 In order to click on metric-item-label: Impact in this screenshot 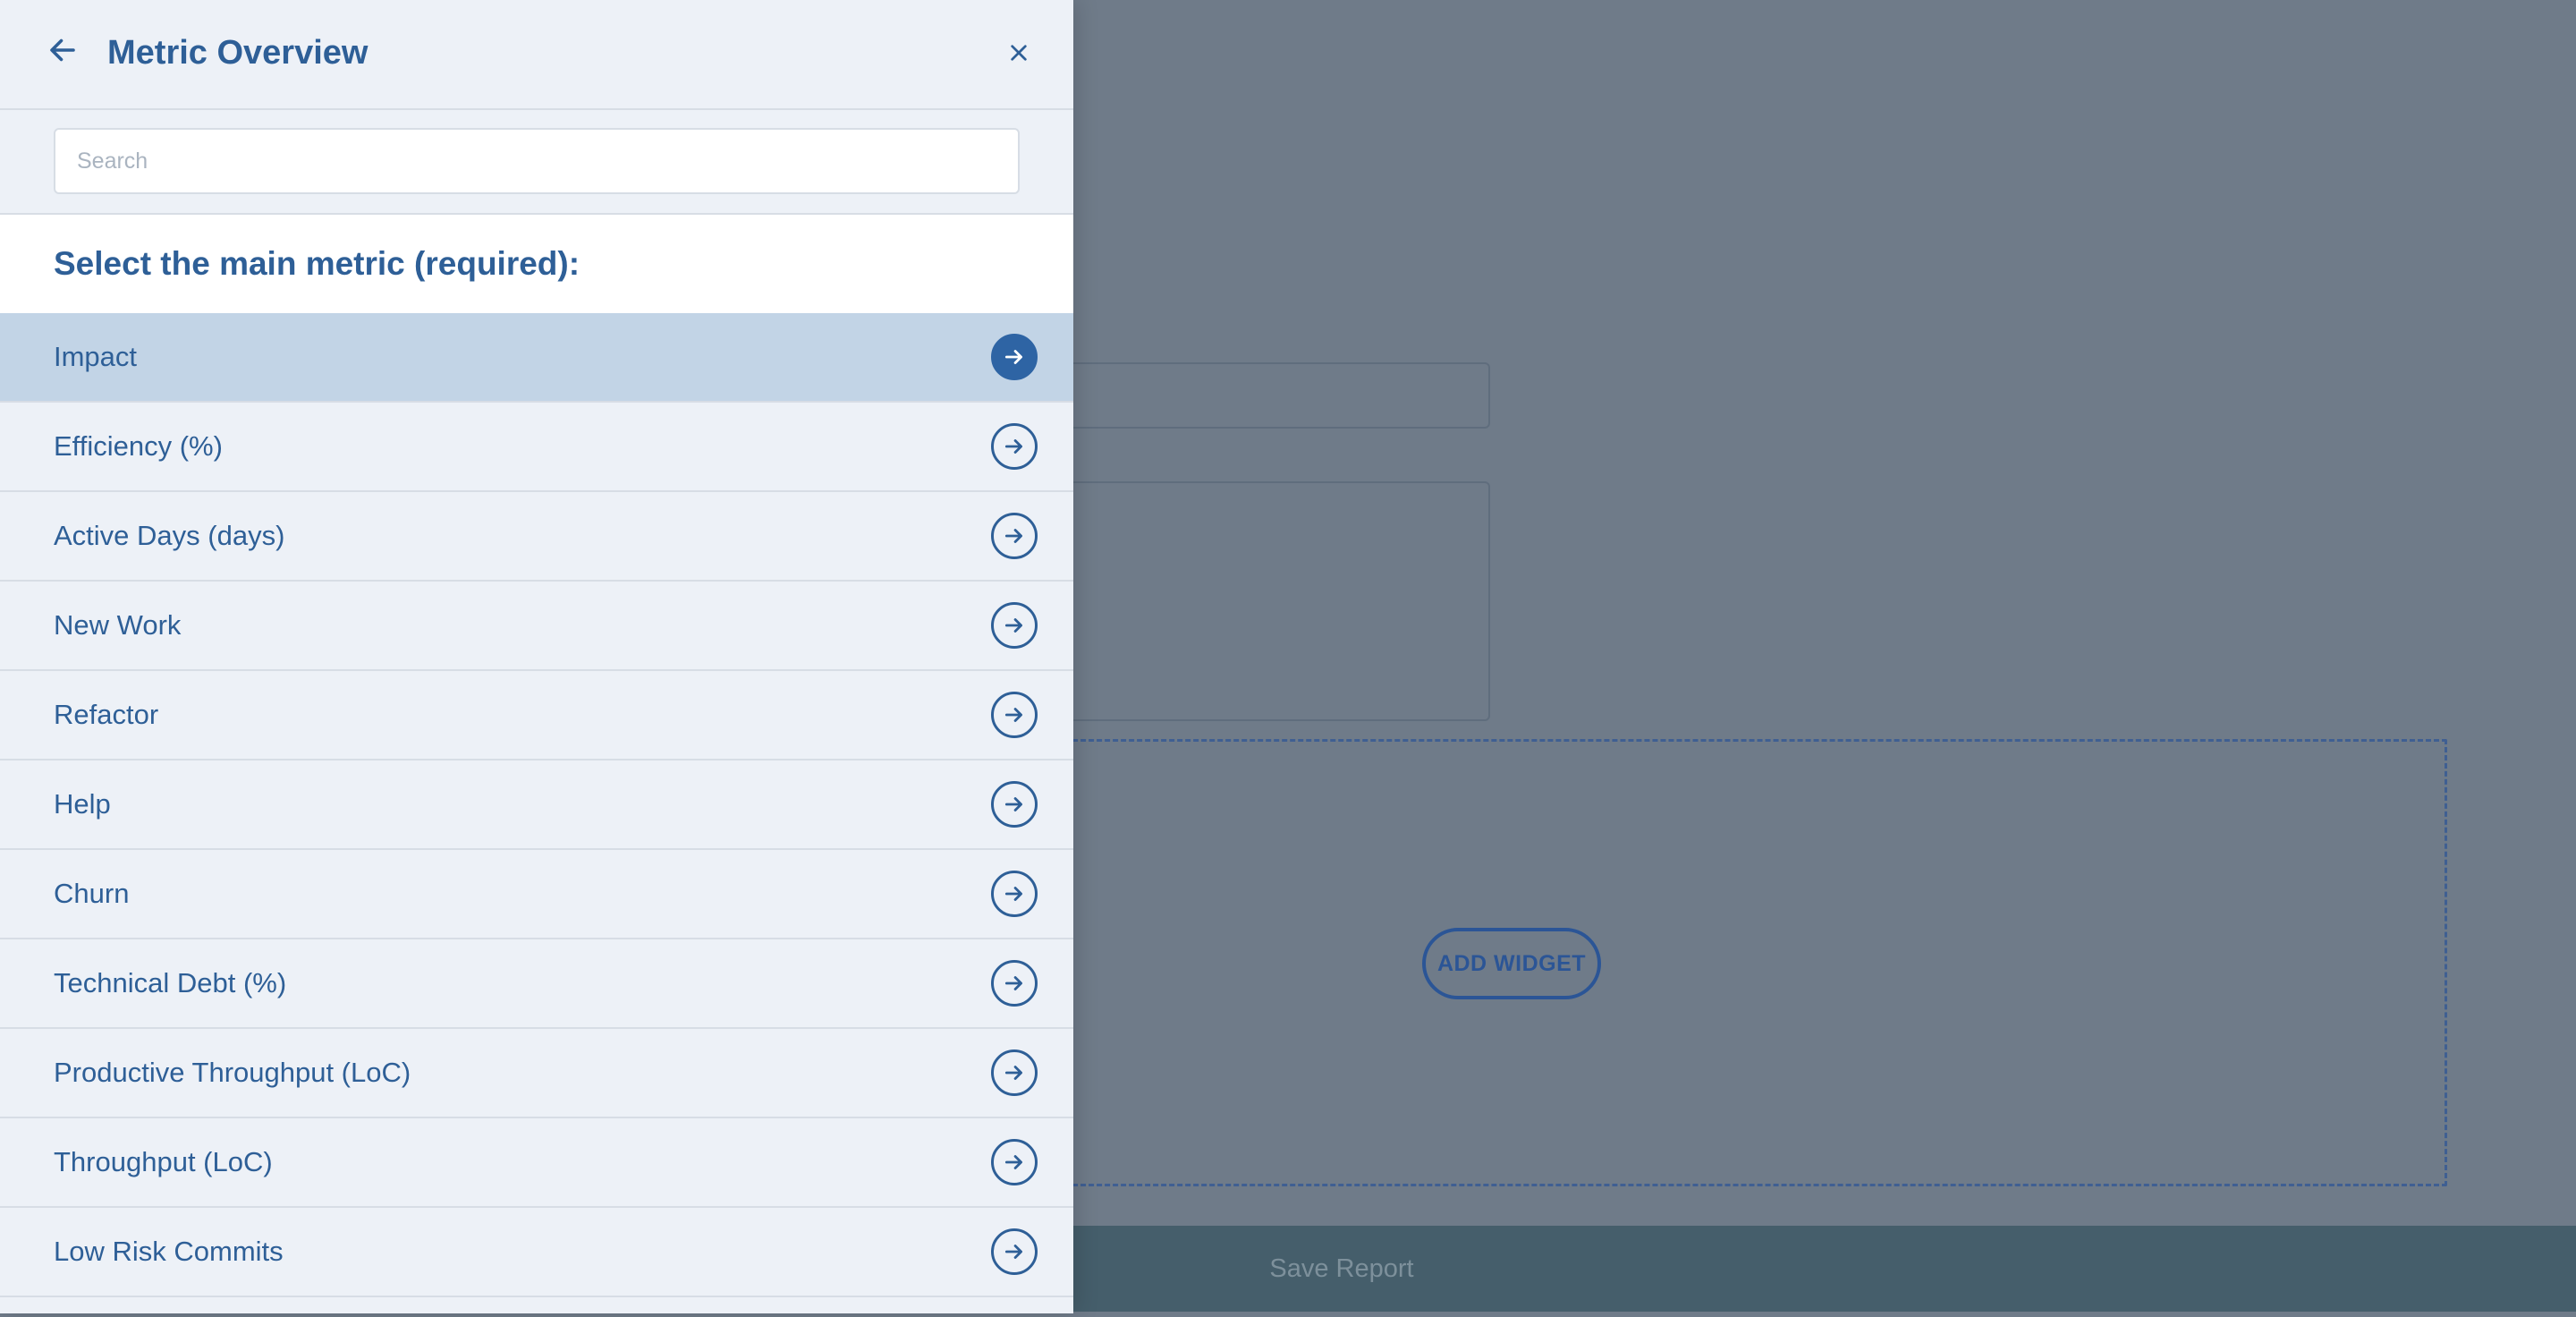, I will do `click(96, 356)`.